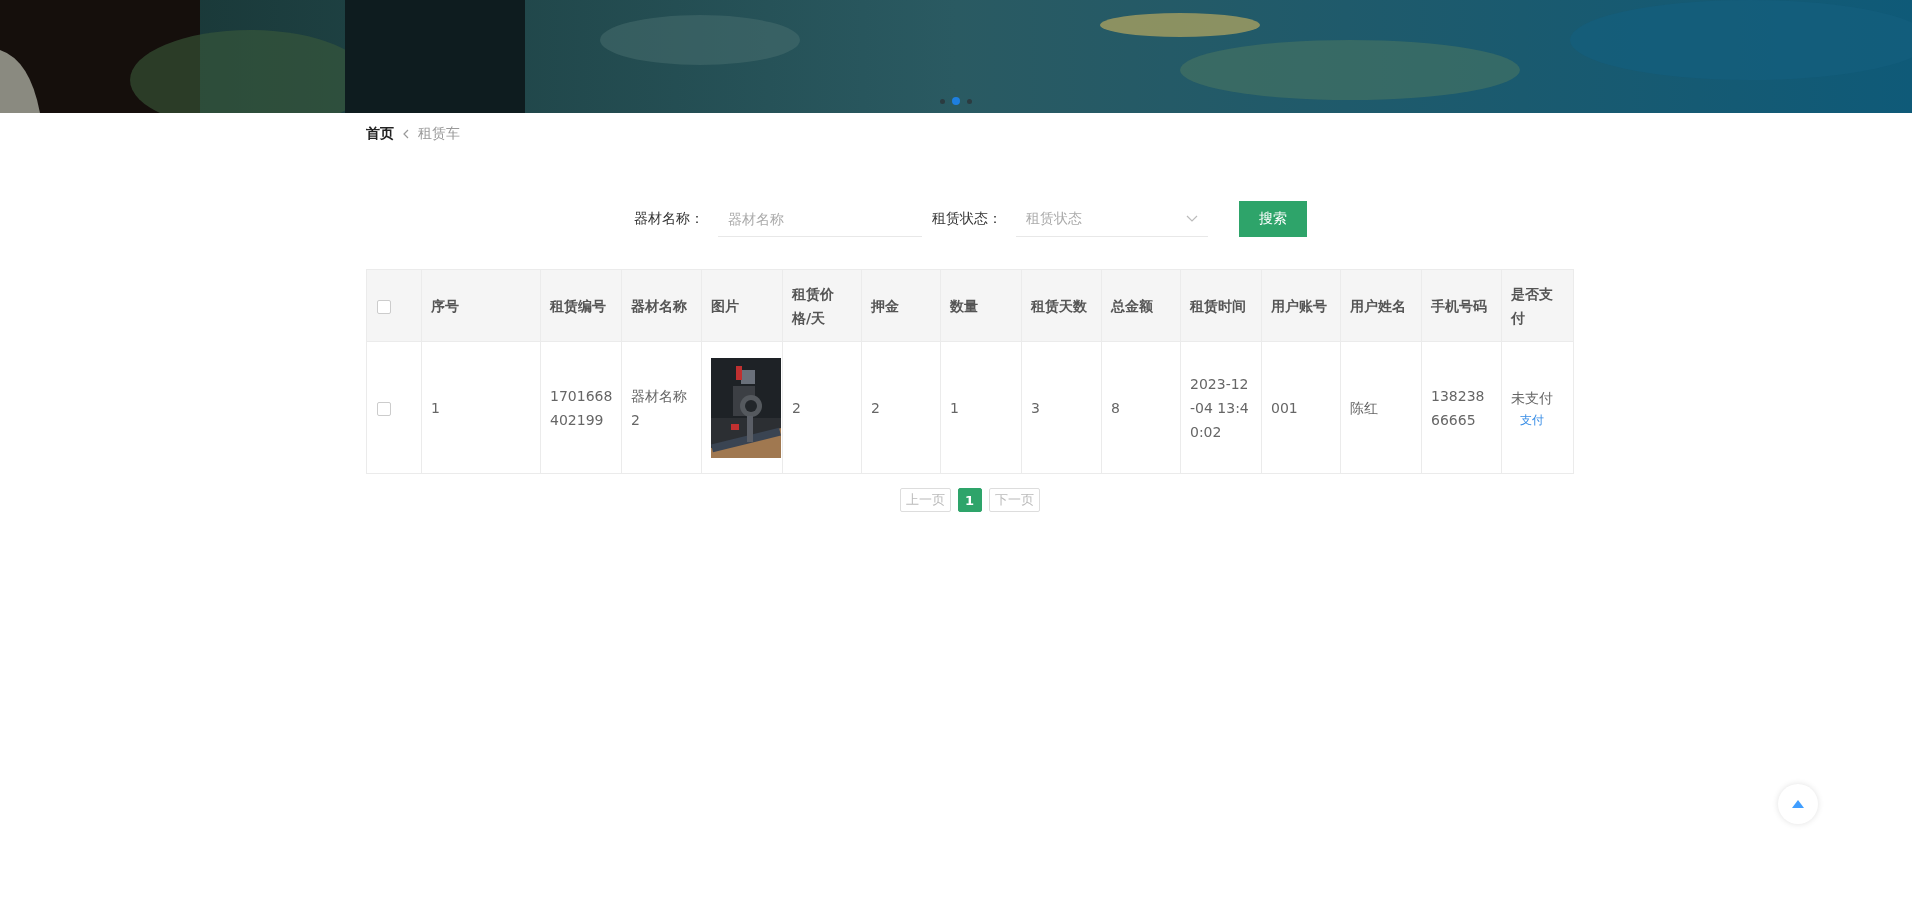  I want to click on field-label: 租赁状态：, so click(967, 219).